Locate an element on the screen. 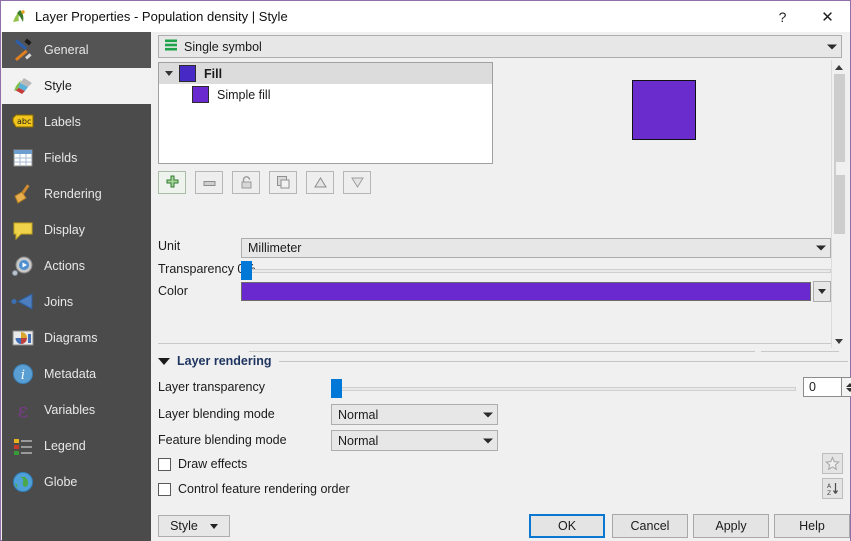 The width and height of the screenshot is (851, 541). legend-icon is located at coordinates (23, 446).